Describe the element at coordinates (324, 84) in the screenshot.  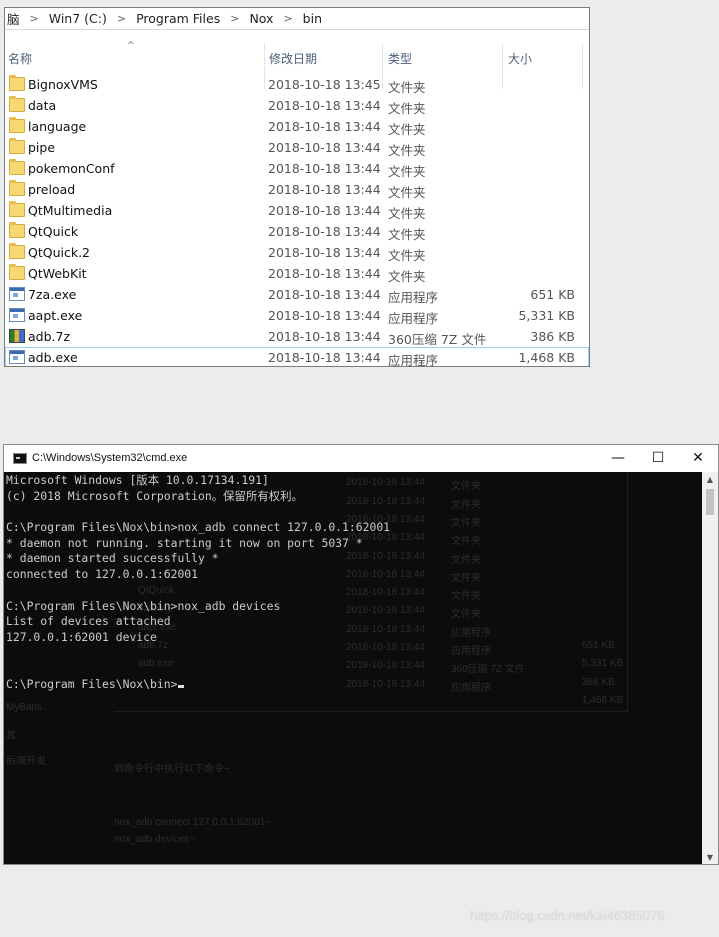
I see `file-date: 2018-10-18 13:45` at that location.